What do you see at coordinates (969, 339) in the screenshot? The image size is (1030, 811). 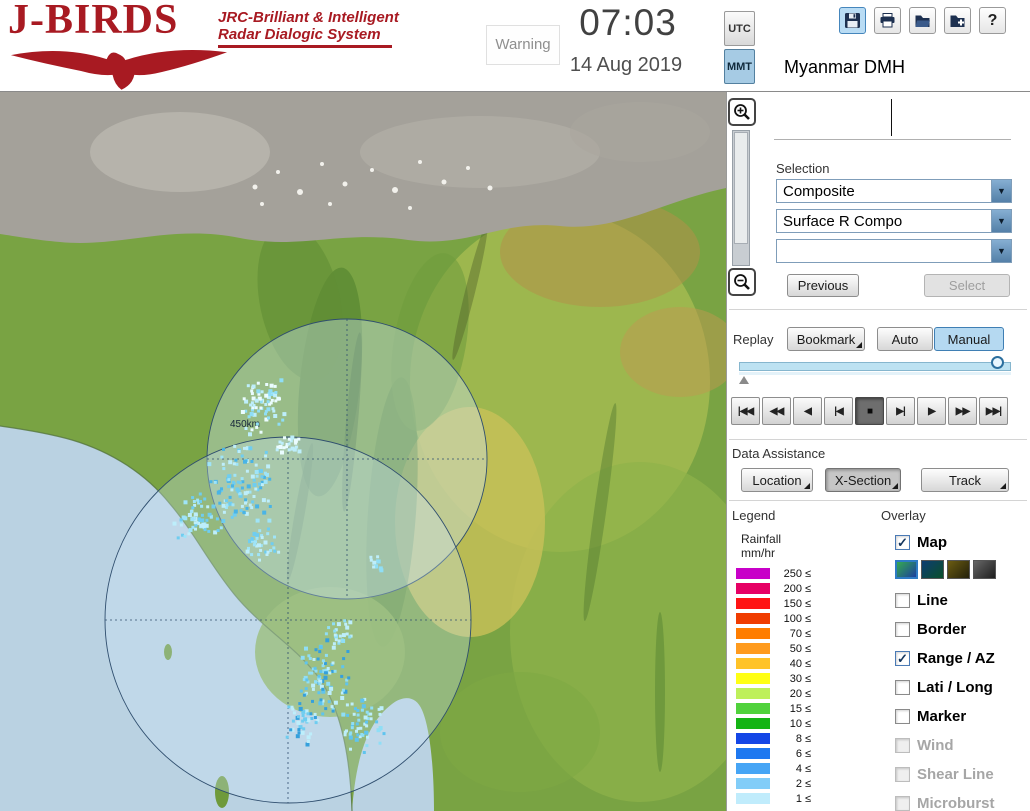 I see `manual-button: Manual` at bounding box center [969, 339].